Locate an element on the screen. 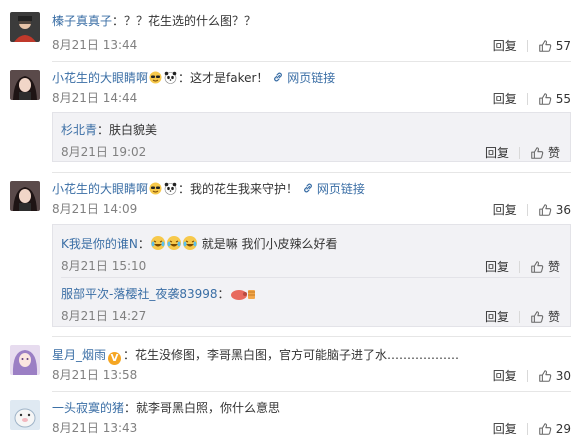  comment-line: 小花生的大眼睛啊 ：我的花生我来守护！ 网页链接 is located at coordinates (208, 190).